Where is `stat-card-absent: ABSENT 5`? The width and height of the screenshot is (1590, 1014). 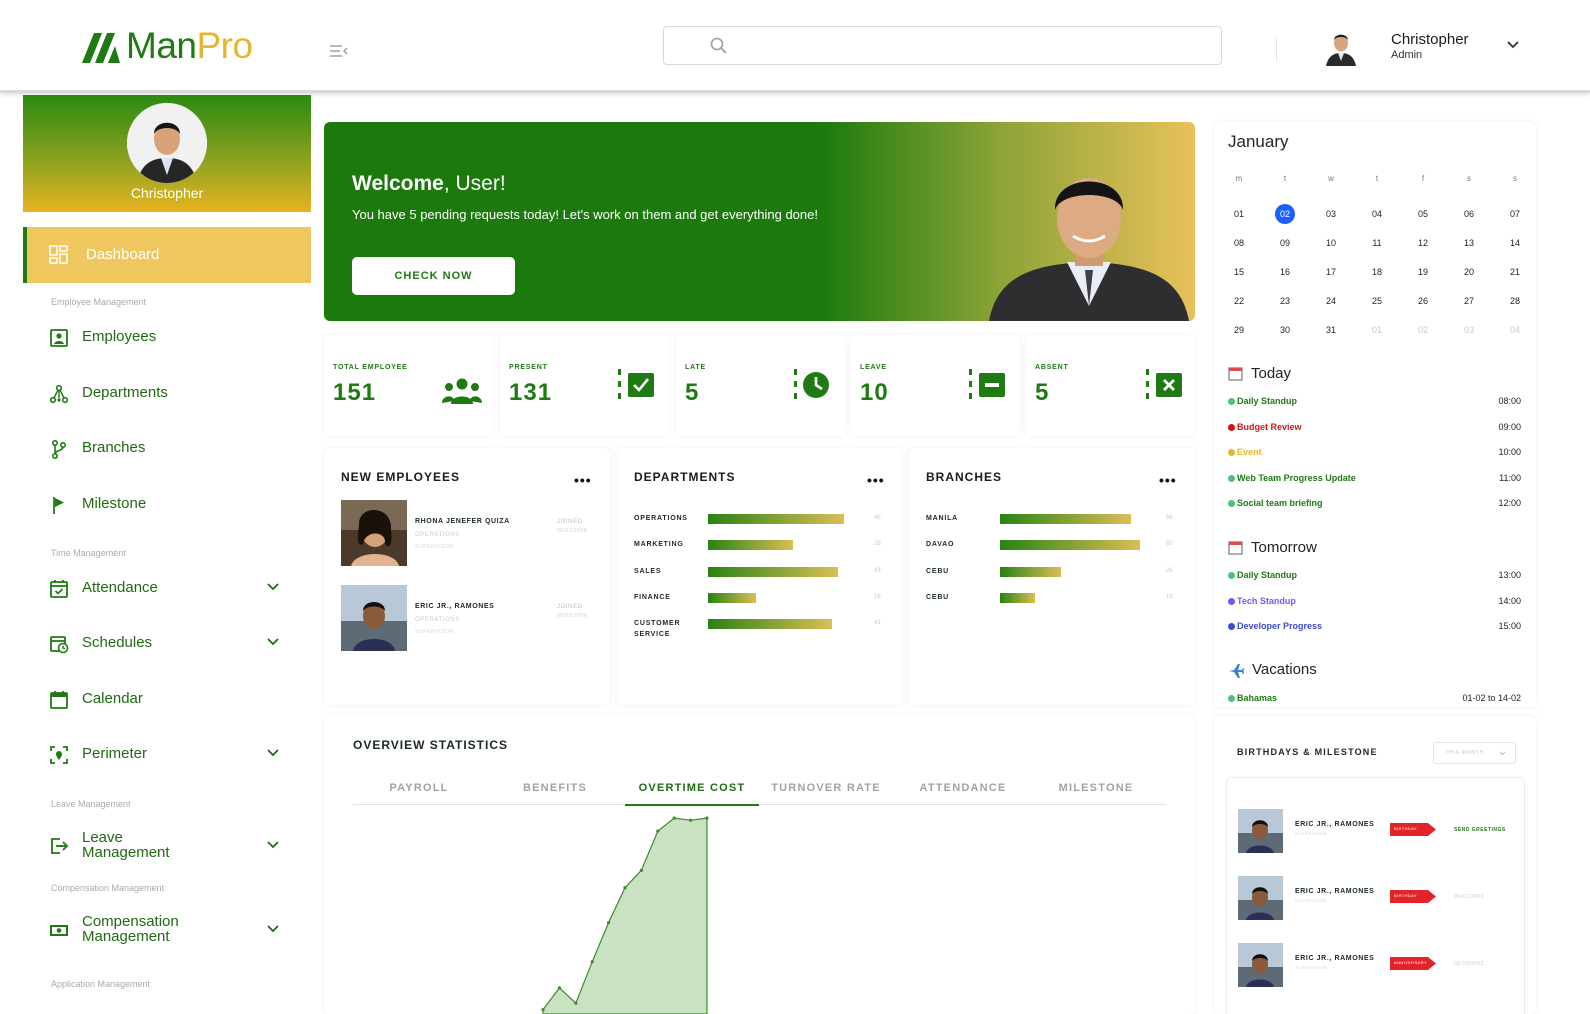 stat-card-absent: ABSENT 5 is located at coordinates (1110, 385).